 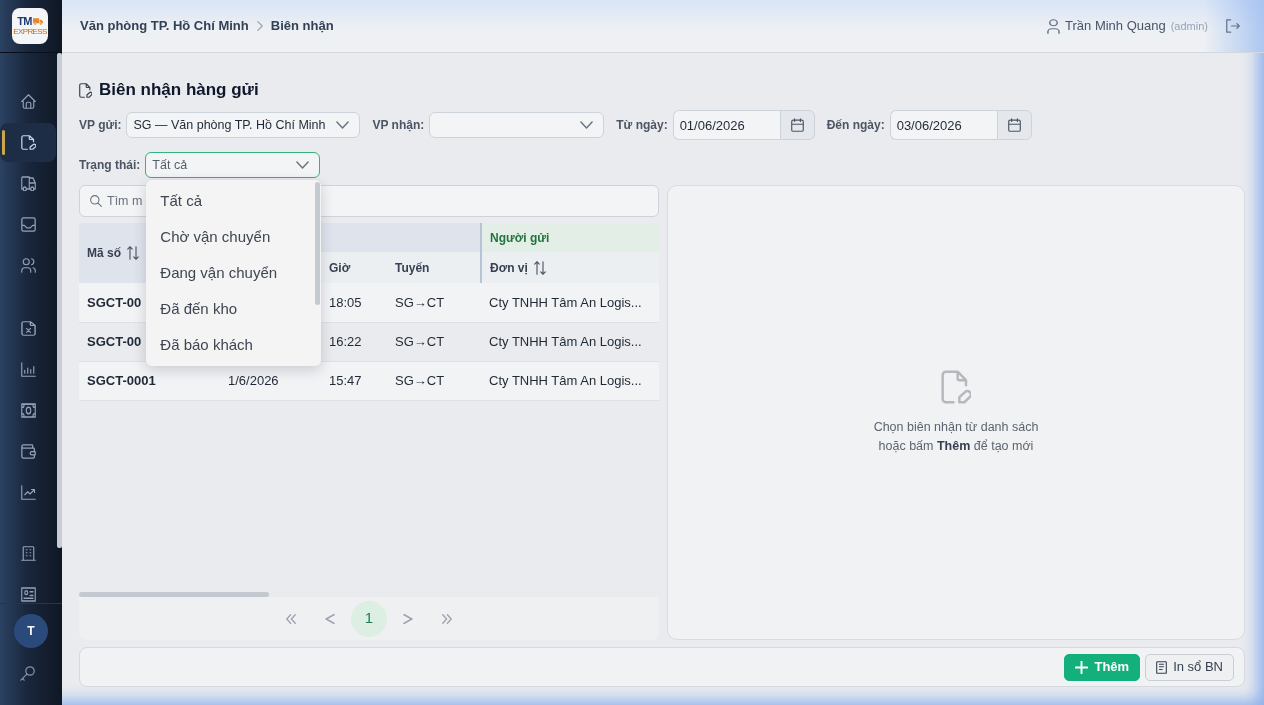 I want to click on receipt-time: 18:05, so click(x=345, y=302).